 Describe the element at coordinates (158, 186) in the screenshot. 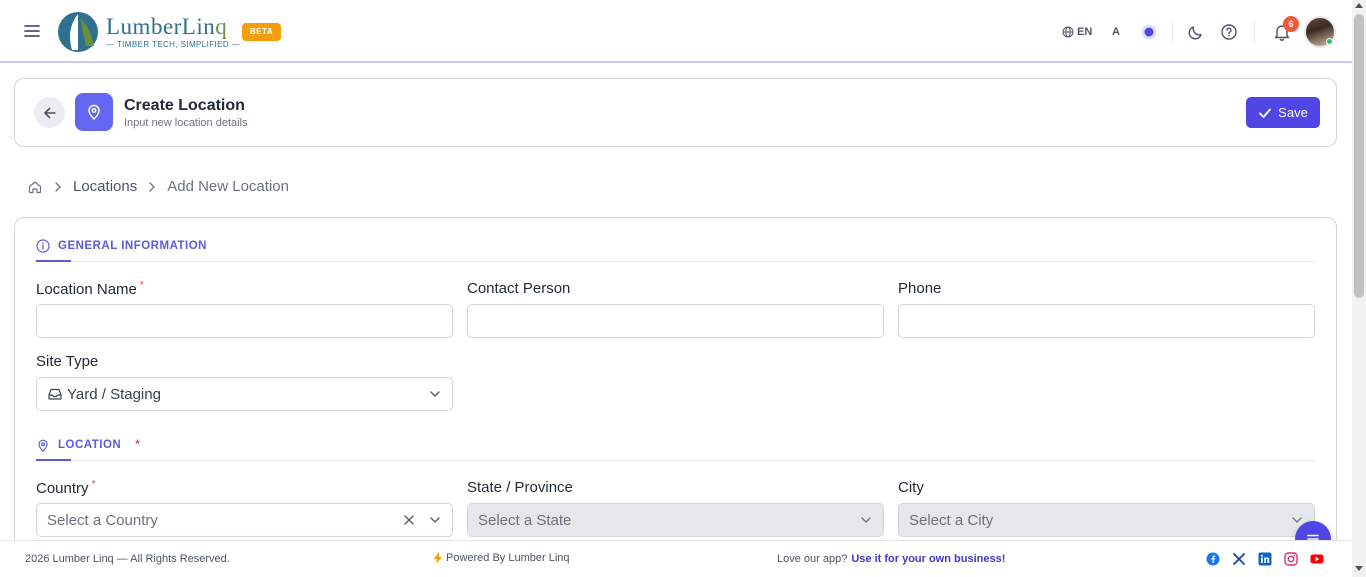

I see `breadcrumb: Locations Add New Location` at that location.